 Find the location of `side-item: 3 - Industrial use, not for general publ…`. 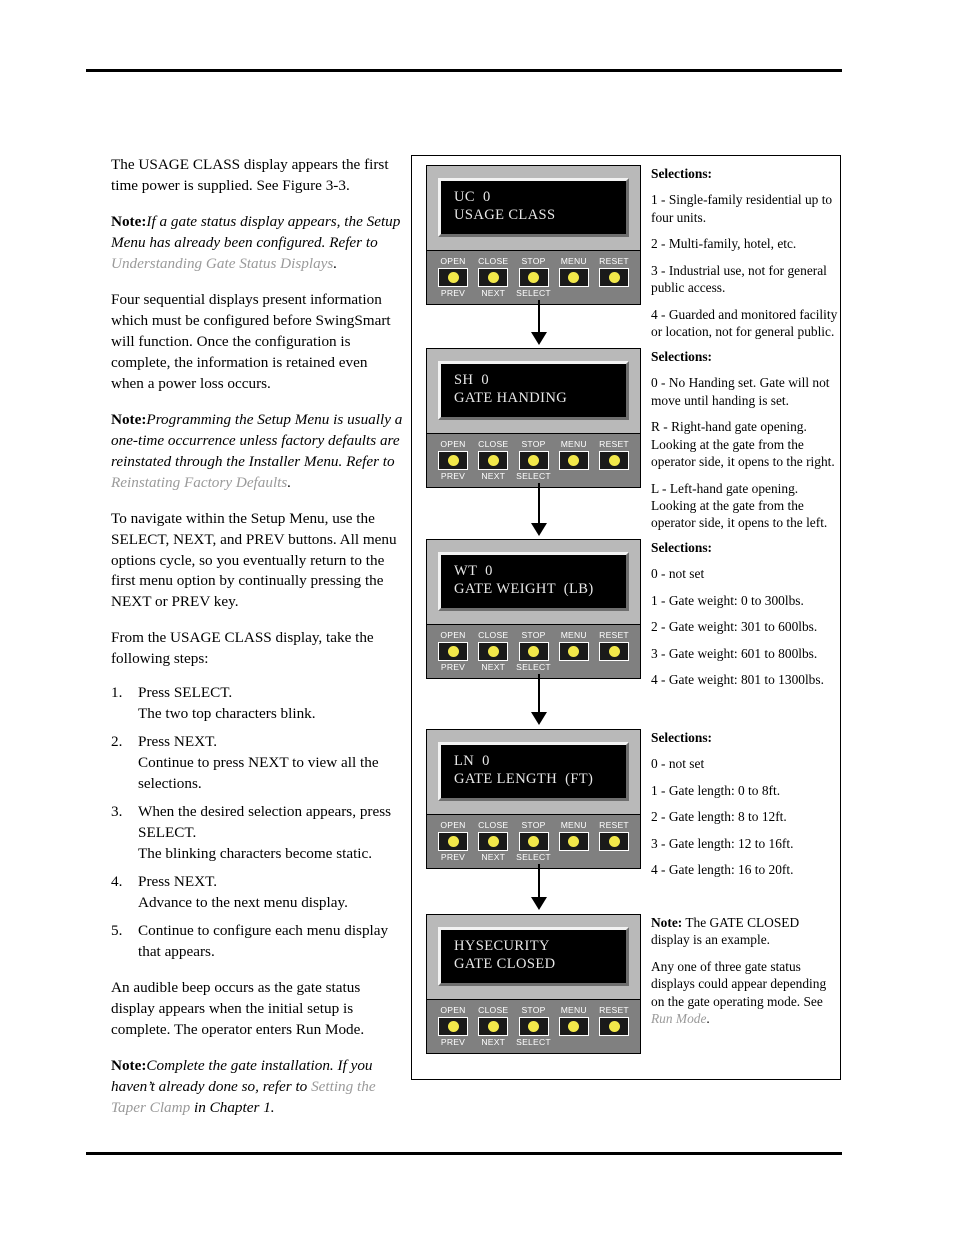

side-item: 3 - Industrial use, not for general publ… is located at coordinates (739, 279).